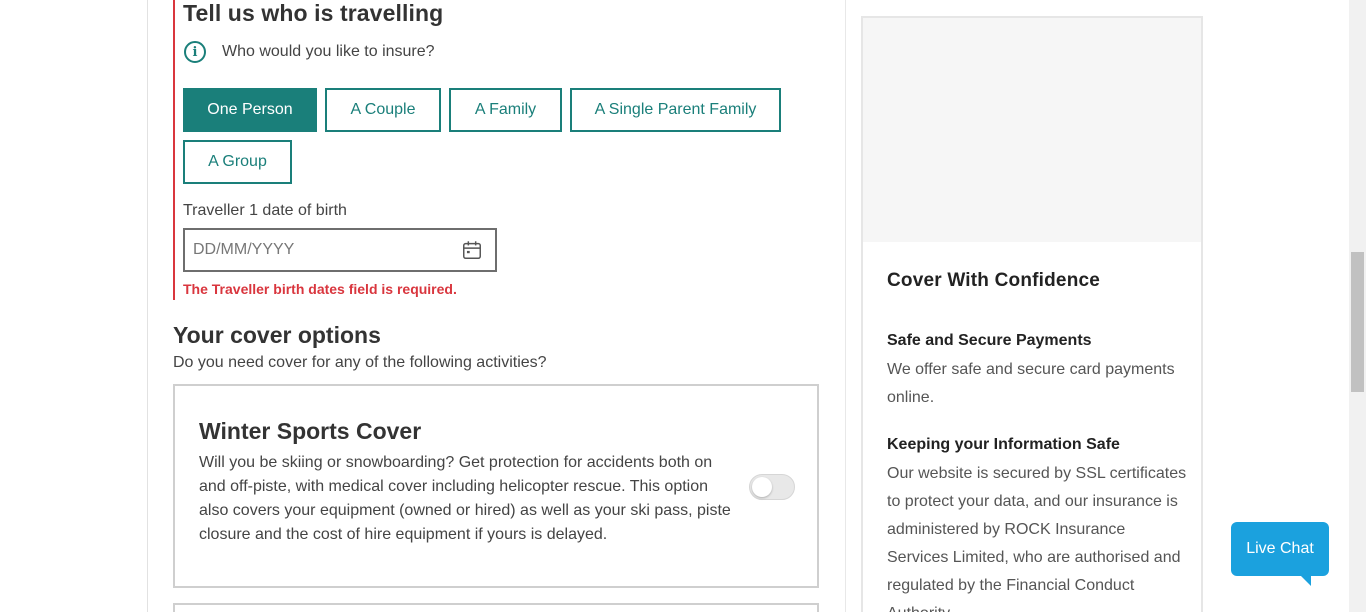 This screenshot has height=612, width=1366. Describe the element at coordinates (1357, 322) in the screenshot. I see `scrollbar-thumb` at that location.